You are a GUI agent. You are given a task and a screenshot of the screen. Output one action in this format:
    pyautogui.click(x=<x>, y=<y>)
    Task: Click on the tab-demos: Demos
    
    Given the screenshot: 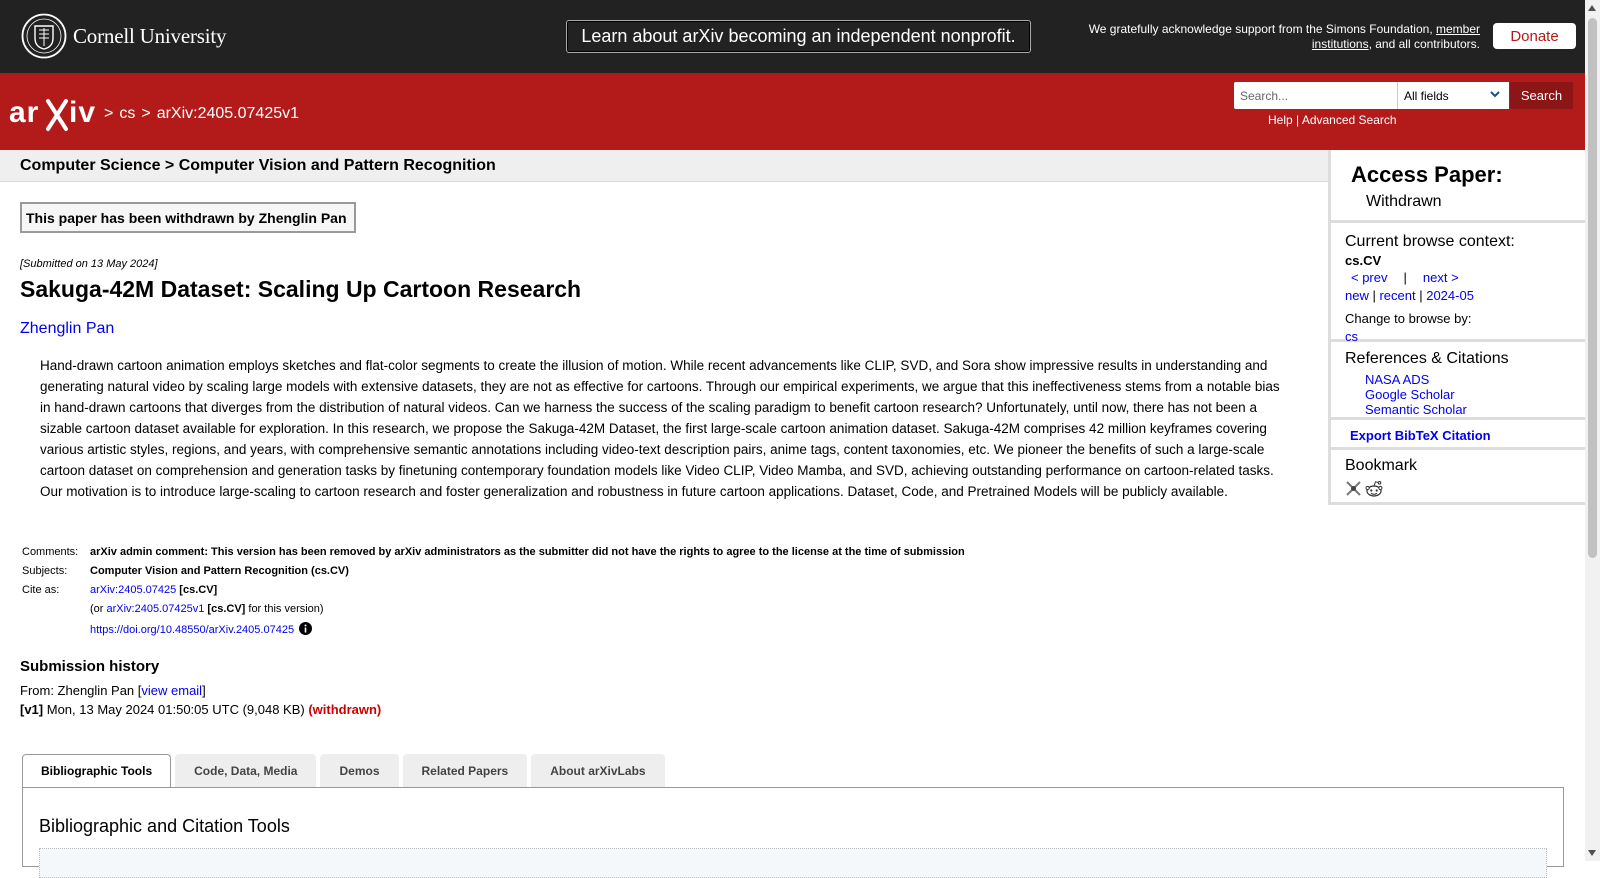 What is the action you would take?
    pyautogui.click(x=359, y=770)
    